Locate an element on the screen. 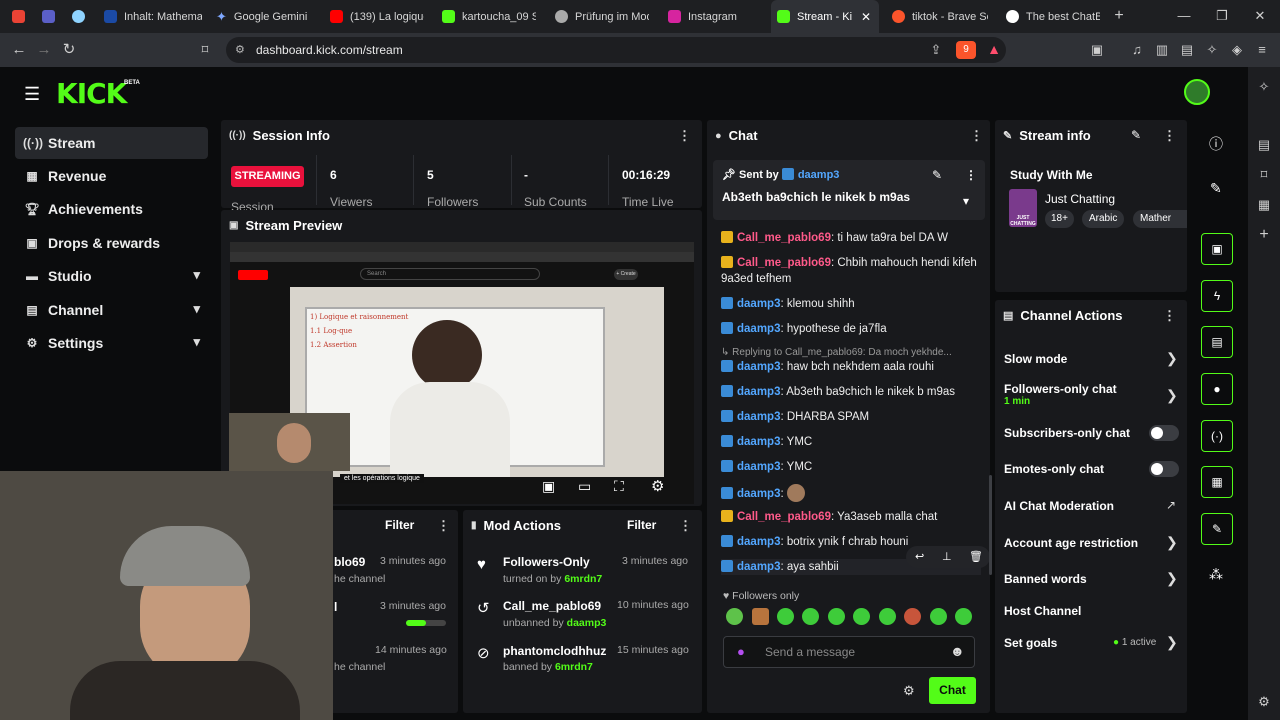  leo-ai-icon: ✧ is located at coordinates (1212, 50).